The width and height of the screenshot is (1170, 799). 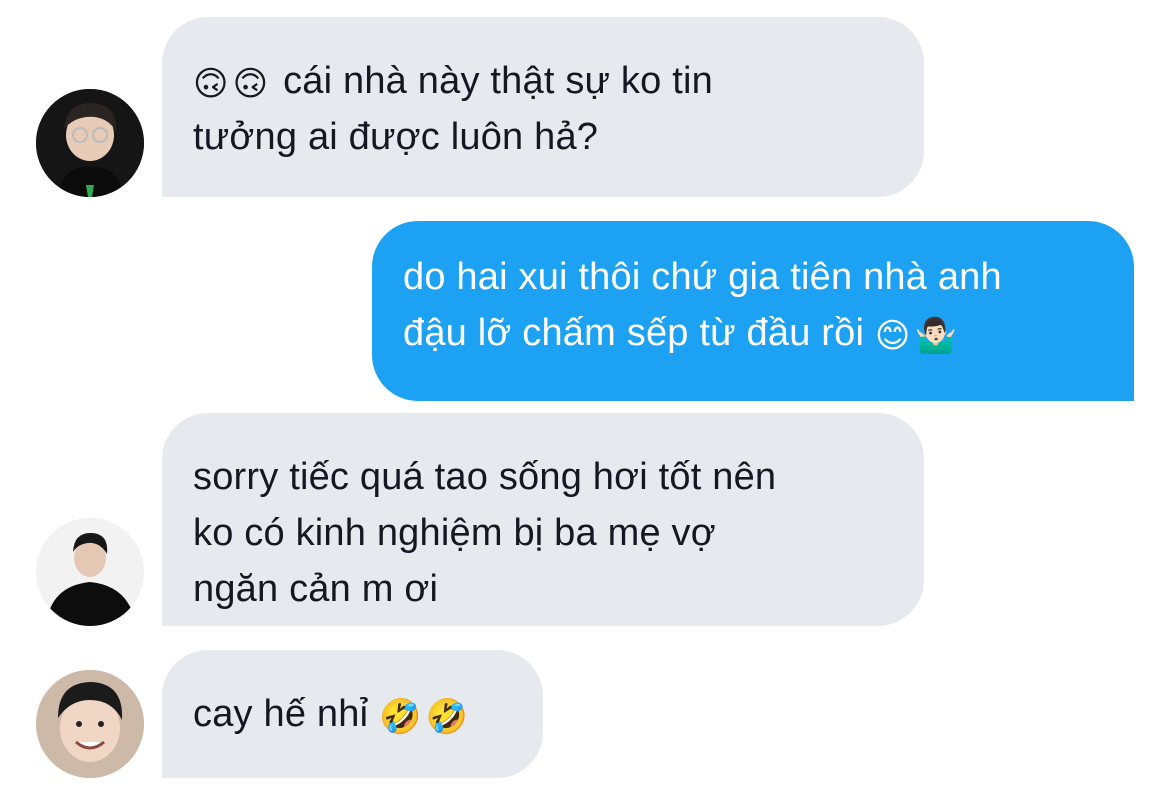 I want to click on avatar-smiling-man-icon, so click(x=90, y=724).